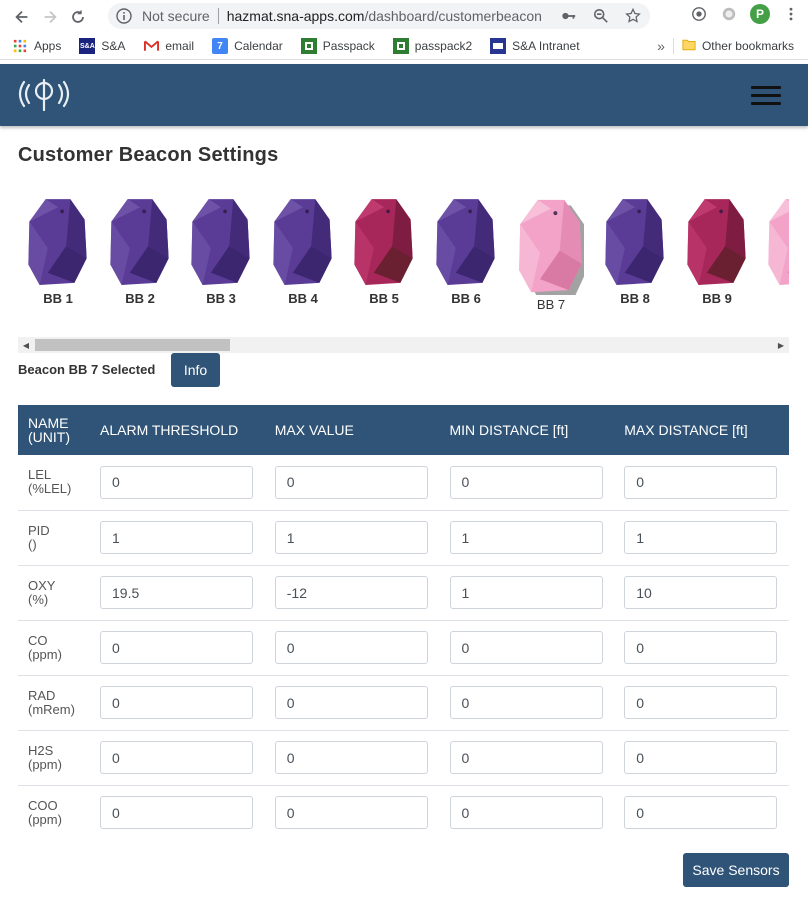 The height and width of the screenshot is (919, 808). Describe the element at coordinates (177, 430) in the screenshot. I see `col-alarm-threshold: ALARM THRESHOLD` at that location.